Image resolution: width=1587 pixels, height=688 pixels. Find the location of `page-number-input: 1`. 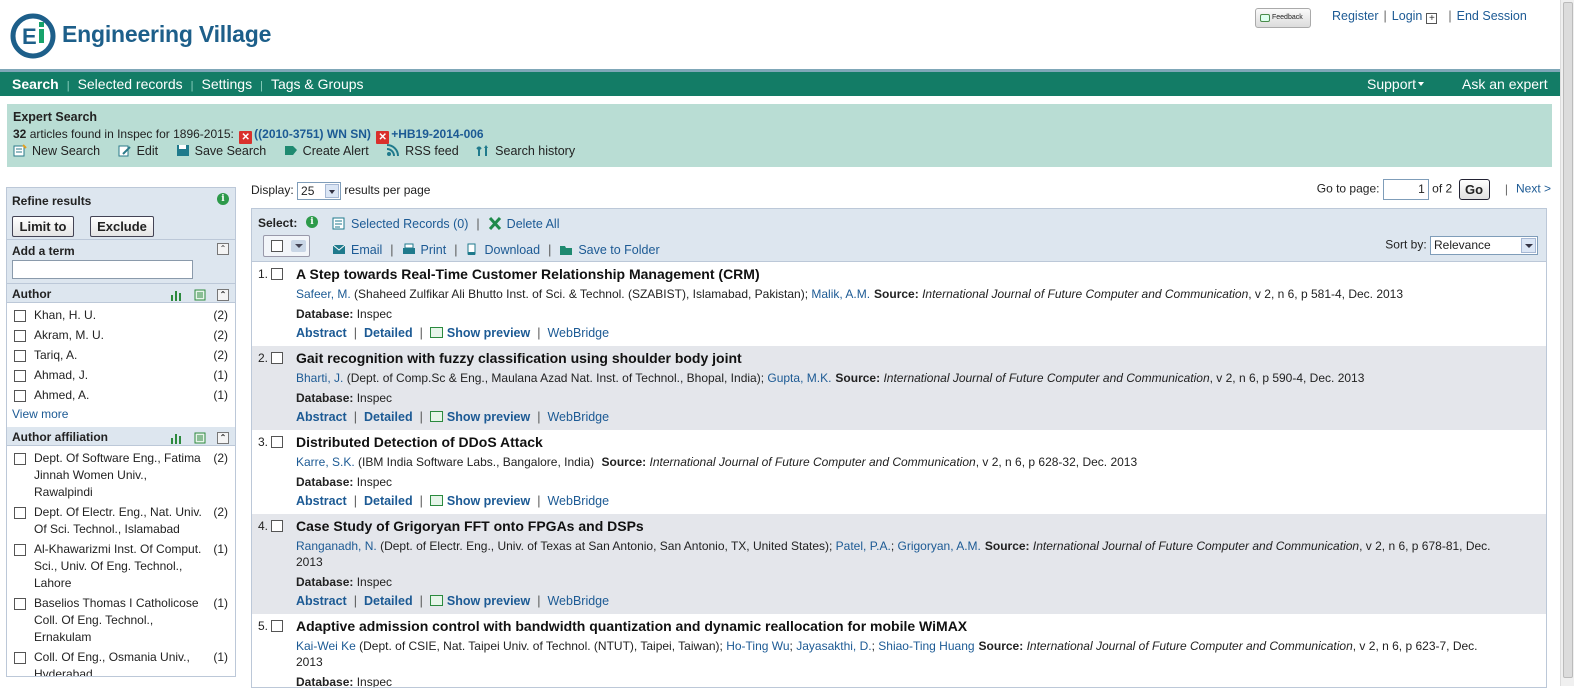

page-number-input: 1 is located at coordinates (1405, 189).